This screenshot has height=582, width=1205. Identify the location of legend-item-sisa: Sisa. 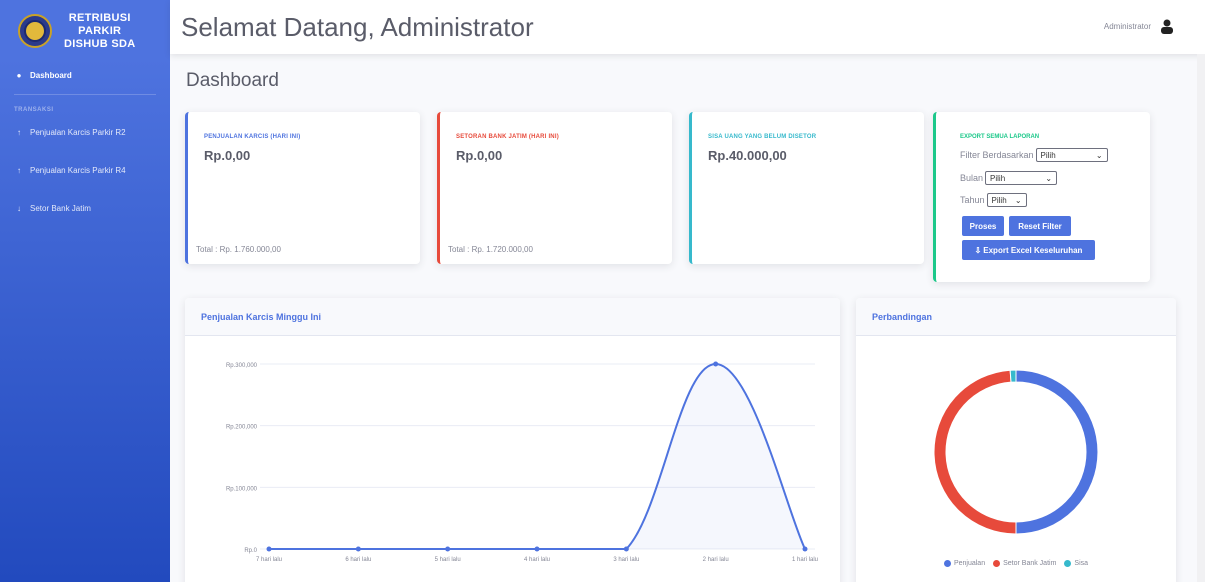
(1076, 563).